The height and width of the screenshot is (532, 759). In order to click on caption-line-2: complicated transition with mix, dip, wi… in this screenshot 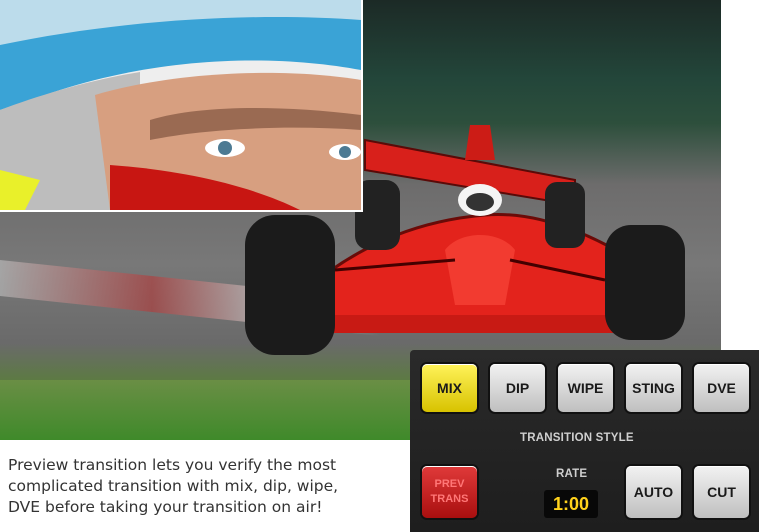, I will do `click(173, 486)`.